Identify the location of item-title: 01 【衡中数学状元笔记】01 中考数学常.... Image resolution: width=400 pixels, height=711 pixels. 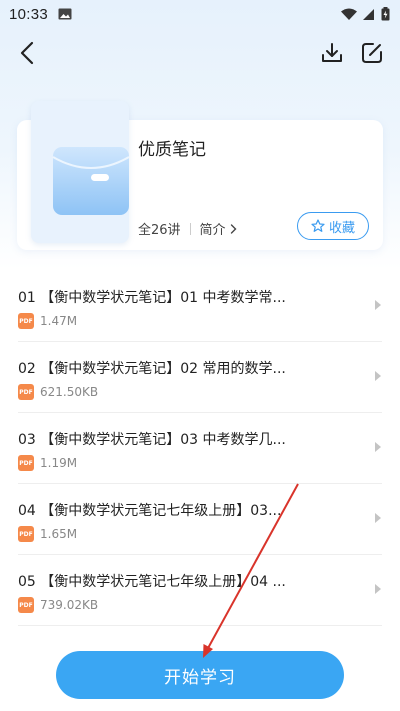
(152, 298).